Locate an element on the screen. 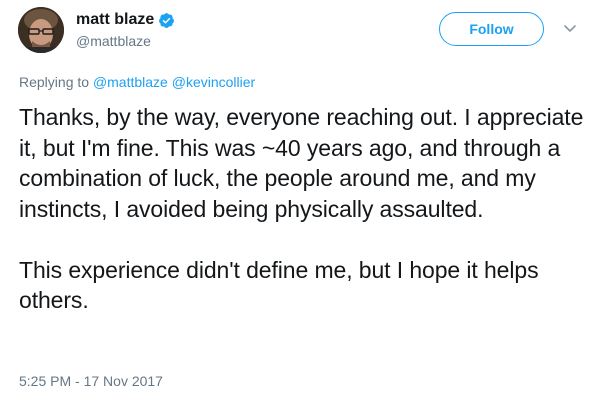 The image size is (602, 401). avatar is located at coordinates (41, 30).